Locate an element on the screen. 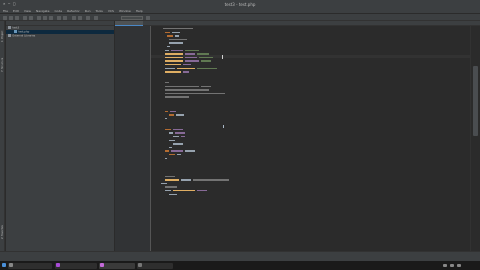 Image resolution: width=480 pixels, height=270 pixels. menu-item-code: Code is located at coordinates (58, 11).